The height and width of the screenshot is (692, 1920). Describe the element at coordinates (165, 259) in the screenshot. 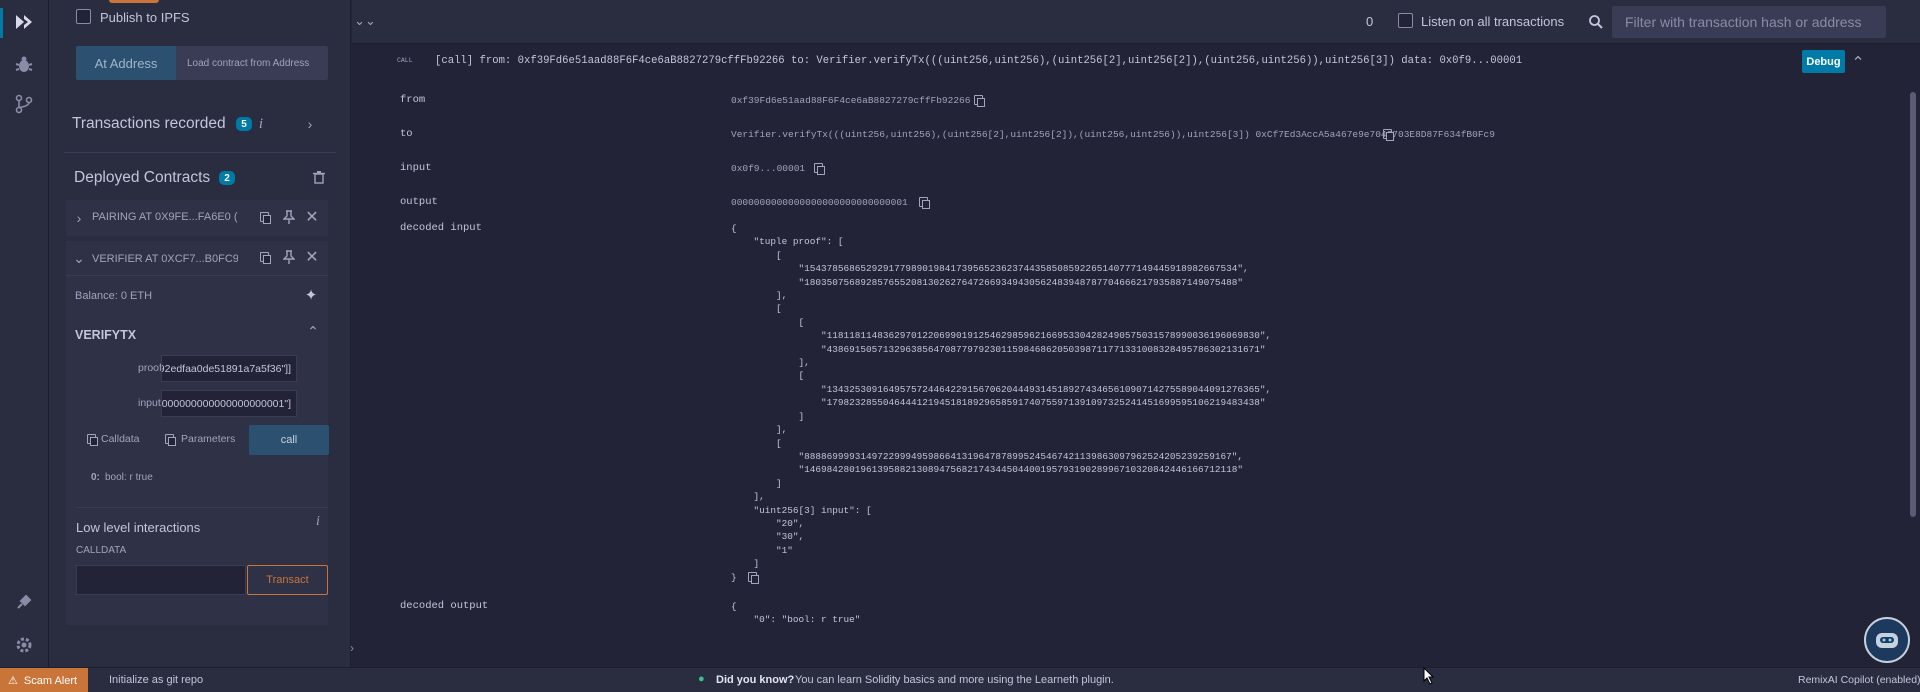

I see `contract-name: VERIFIER AT 0XCF7...B0FC9 (BLOCKCHAIN)` at that location.